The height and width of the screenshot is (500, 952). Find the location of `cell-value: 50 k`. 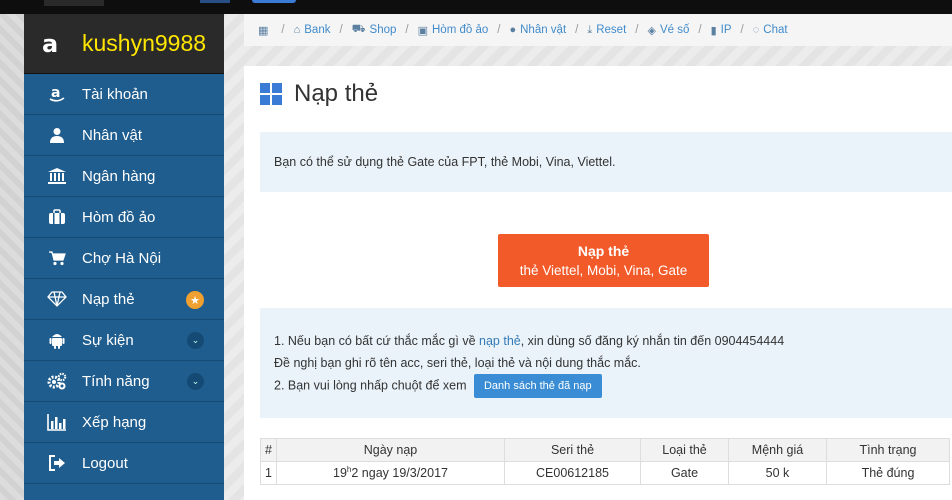

cell-value: 50 k is located at coordinates (777, 473).